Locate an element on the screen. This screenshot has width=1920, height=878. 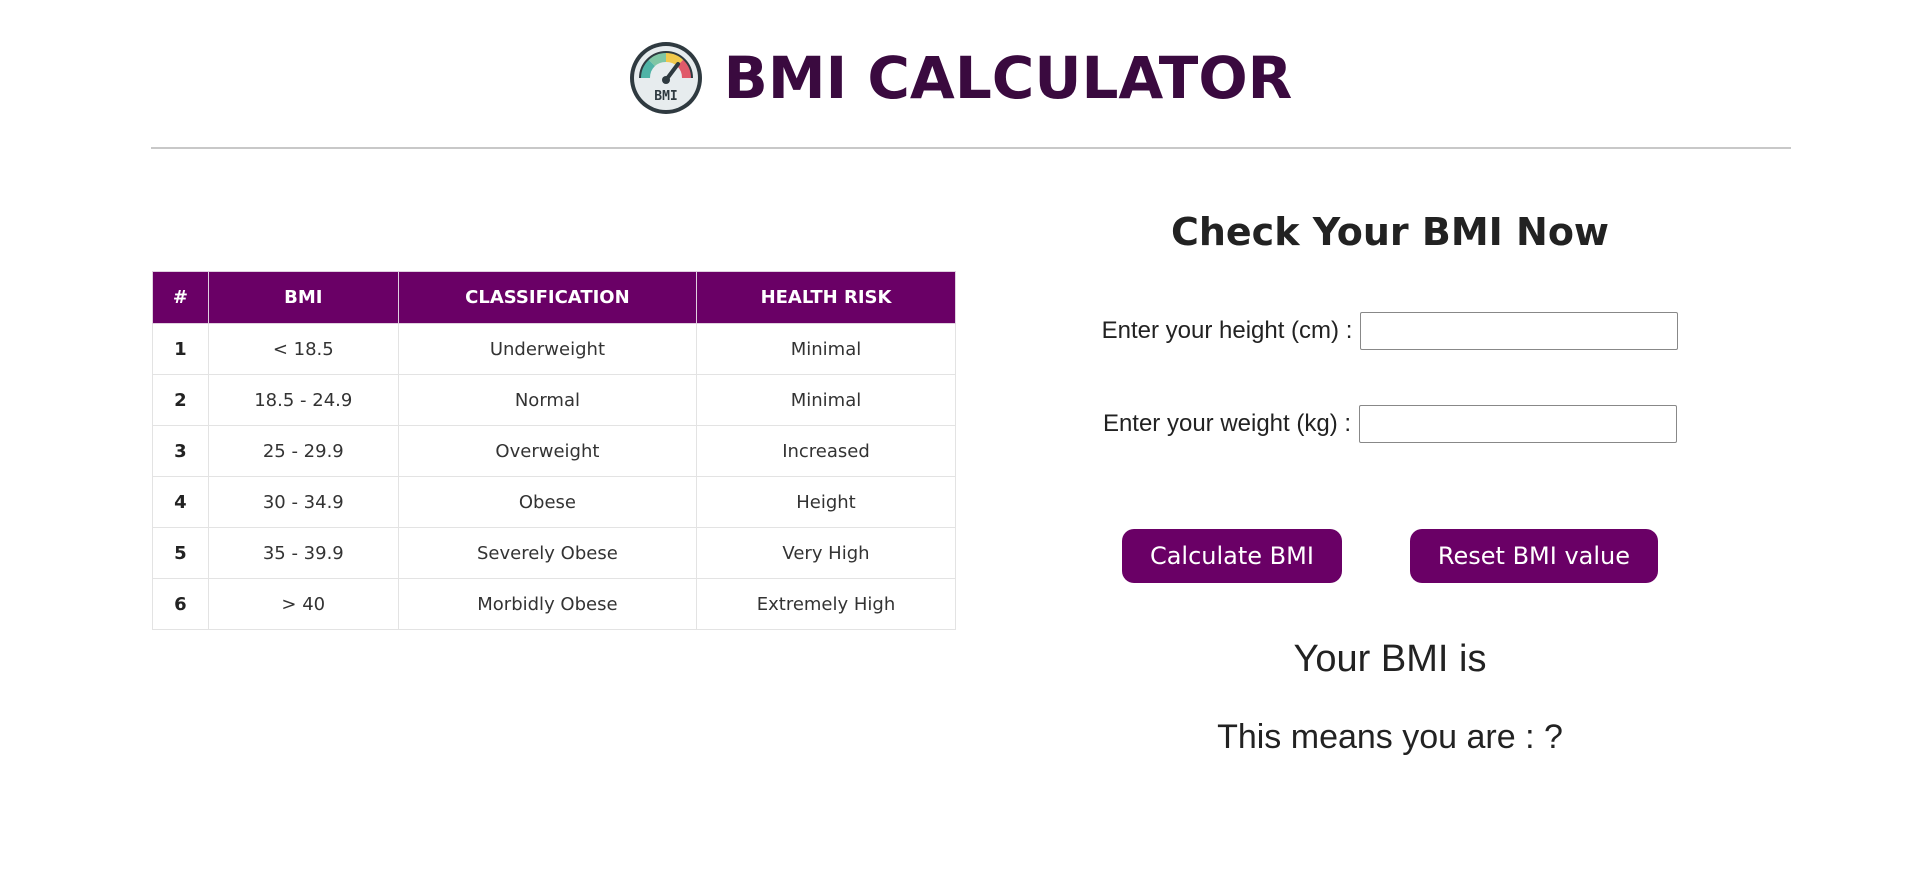
cell-classification: Overweight is located at coordinates (547, 451).